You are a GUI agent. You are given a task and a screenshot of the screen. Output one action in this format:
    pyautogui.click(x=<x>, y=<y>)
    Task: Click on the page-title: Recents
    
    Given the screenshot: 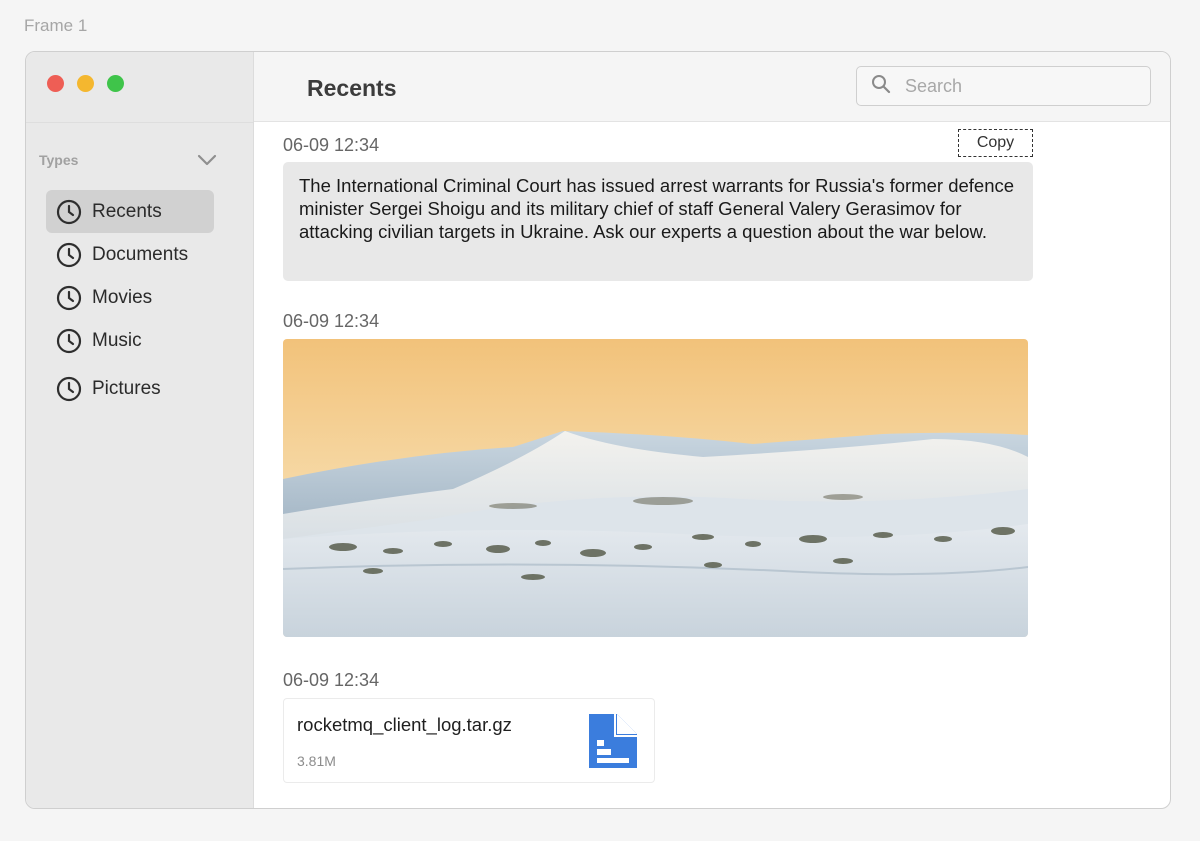 What is the action you would take?
    pyautogui.click(x=352, y=88)
    